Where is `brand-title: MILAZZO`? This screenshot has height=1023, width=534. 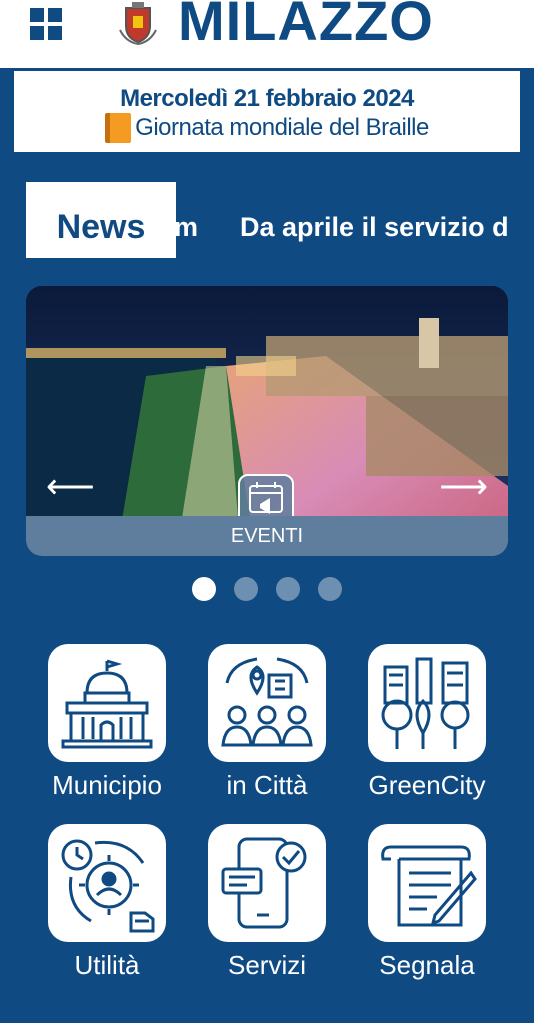 brand-title: MILAZZO is located at coordinates (306, 26).